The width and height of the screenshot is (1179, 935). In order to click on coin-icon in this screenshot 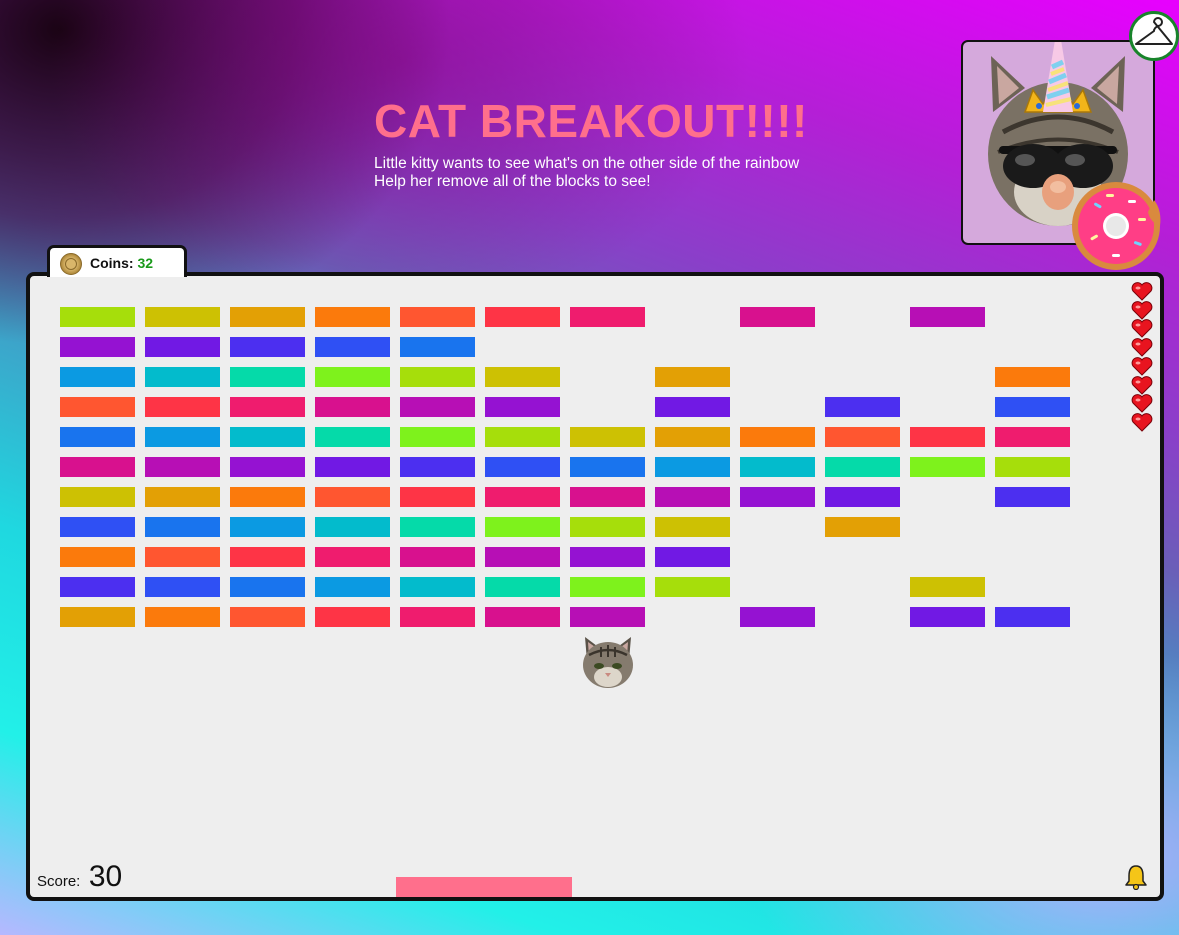, I will do `click(71, 264)`.